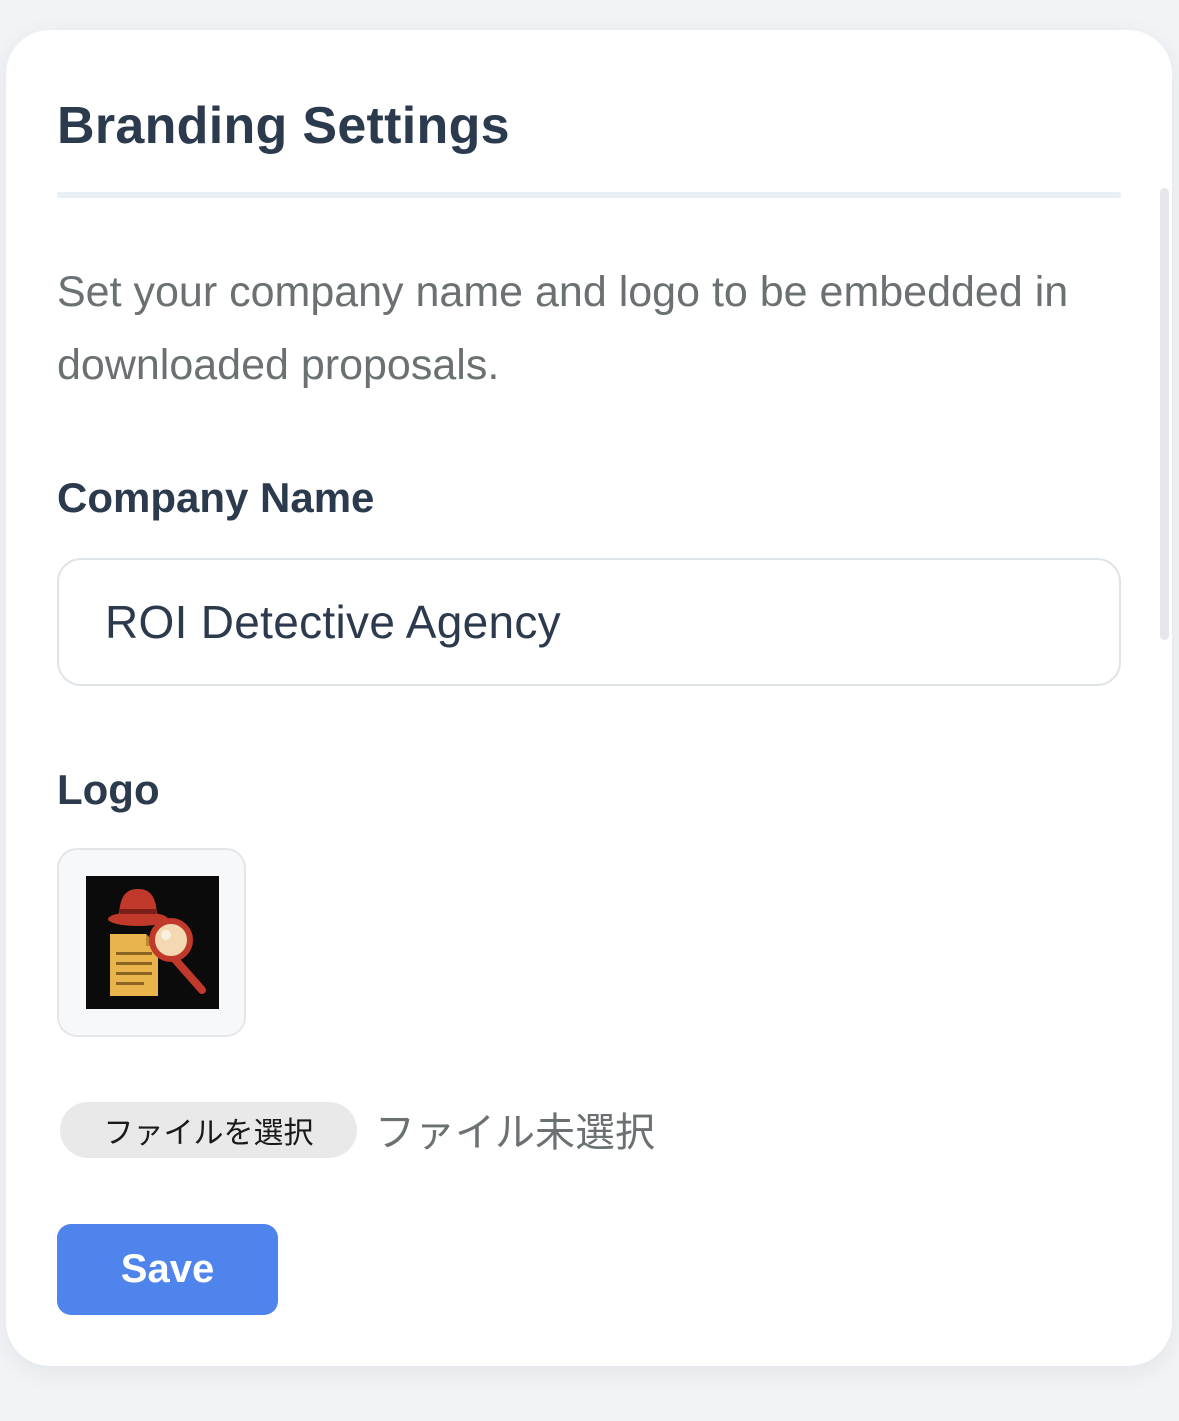  I want to click on scrollbar, so click(1164, 414).